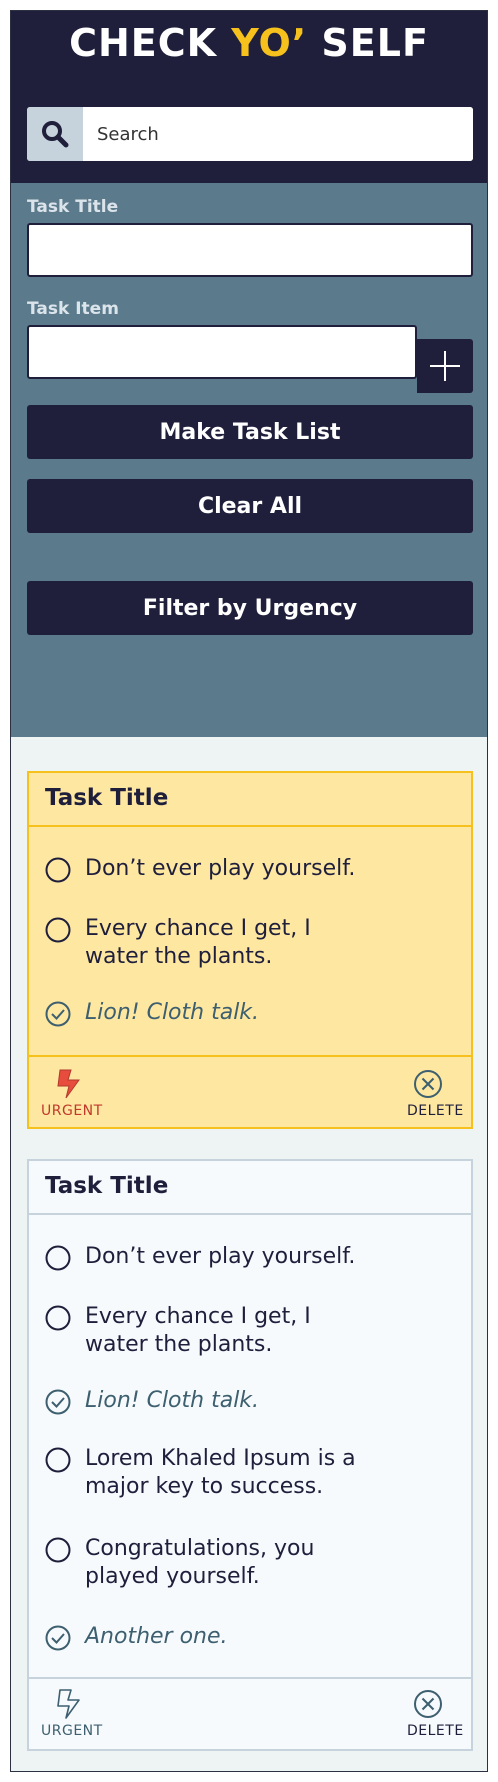  Describe the element at coordinates (278, 134) in the screenshot. I see `search-input` at that location.